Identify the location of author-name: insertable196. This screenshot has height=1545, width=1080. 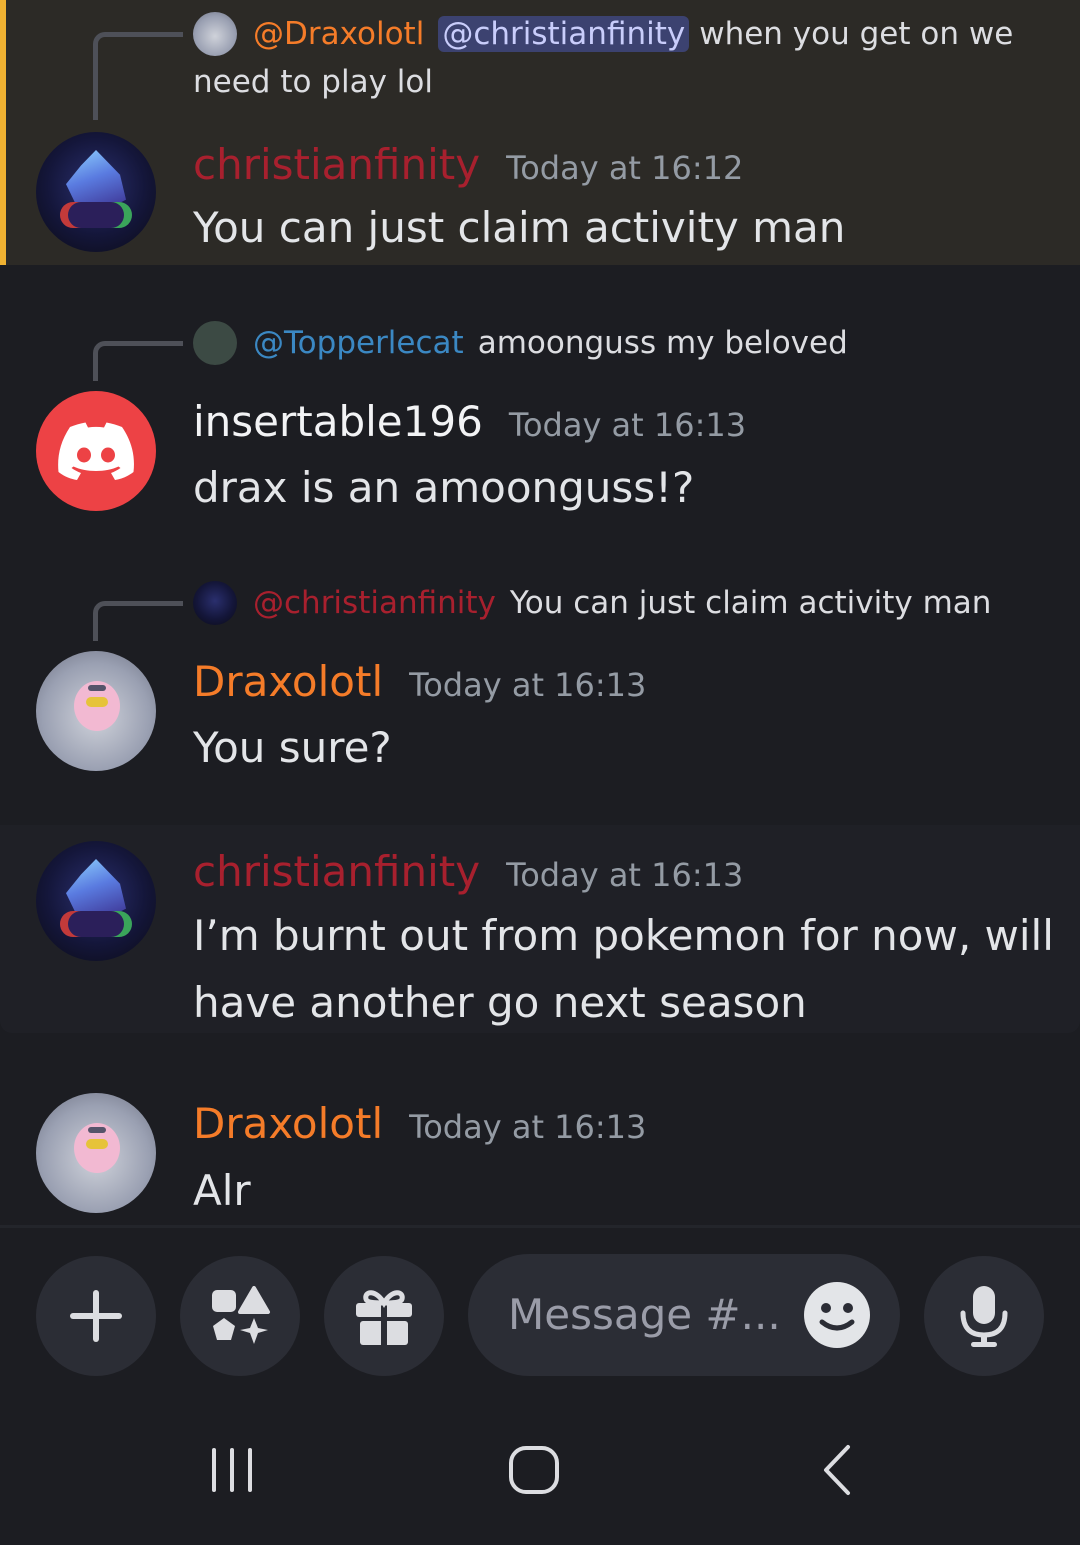
(338, 421).